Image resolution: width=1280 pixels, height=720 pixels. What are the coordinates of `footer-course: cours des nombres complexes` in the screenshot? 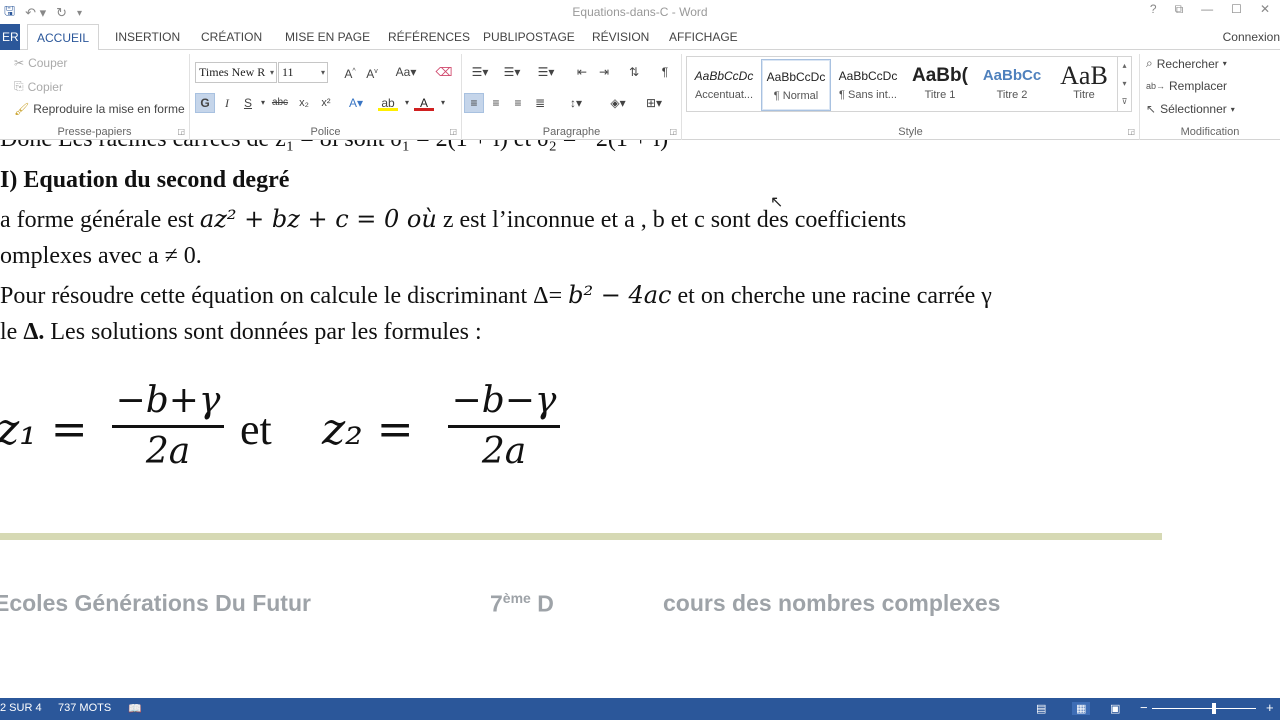 It's located at (832, 603).